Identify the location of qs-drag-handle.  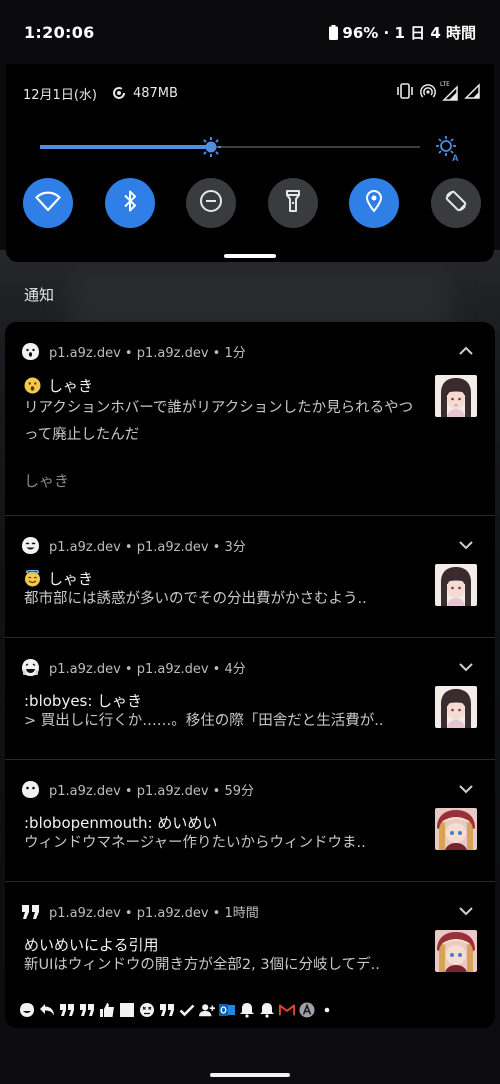
(250, 256).